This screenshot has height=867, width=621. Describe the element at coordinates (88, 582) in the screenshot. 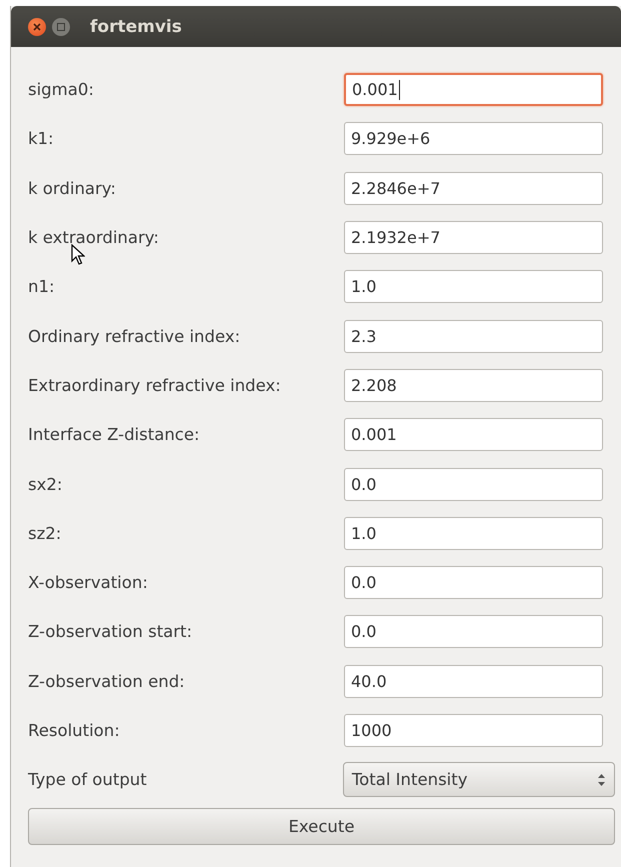

I see `field-label: X-observation:` at that location.